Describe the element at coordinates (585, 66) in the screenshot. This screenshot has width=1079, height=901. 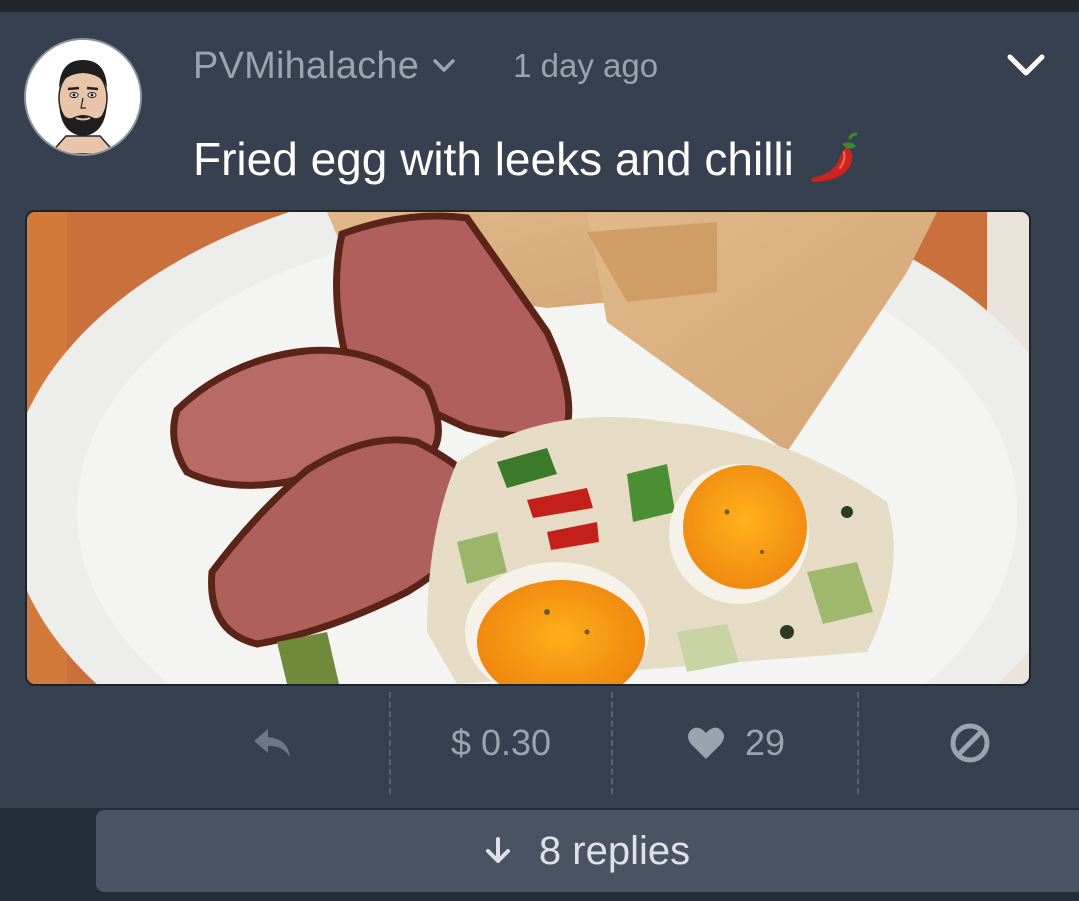
I see `post-timestamp: 1 day ago` at that location.